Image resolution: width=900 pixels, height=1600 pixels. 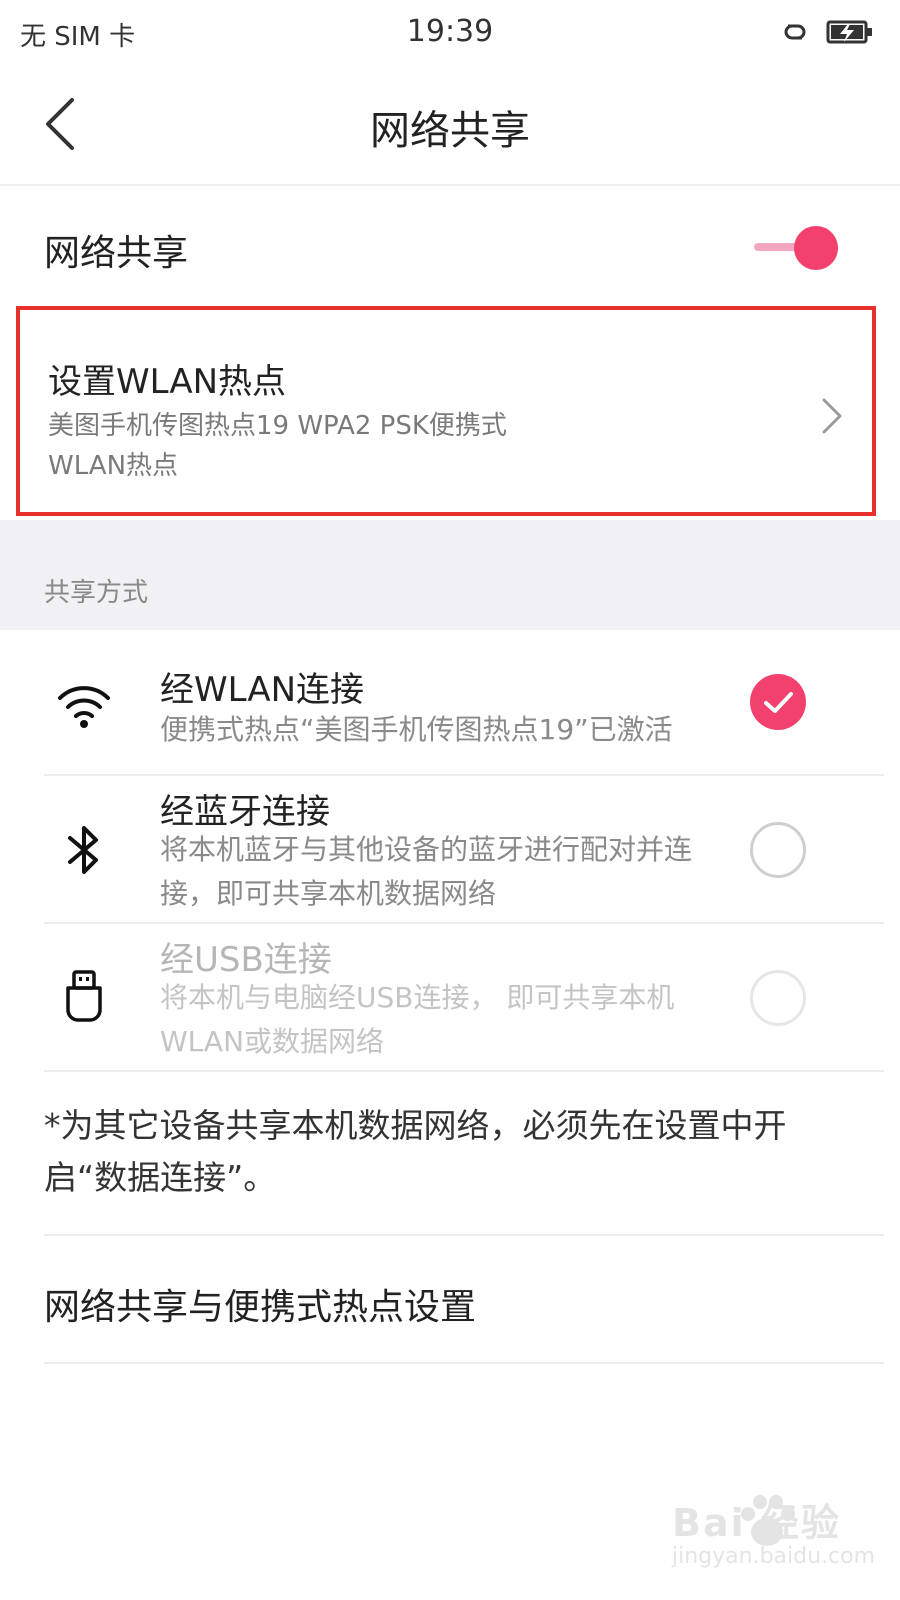 What do you see at coordinates (167, 382) in the screenshot?
I see `hotspot-title: 设置WLAN热点` at bounding box center [167, 382].